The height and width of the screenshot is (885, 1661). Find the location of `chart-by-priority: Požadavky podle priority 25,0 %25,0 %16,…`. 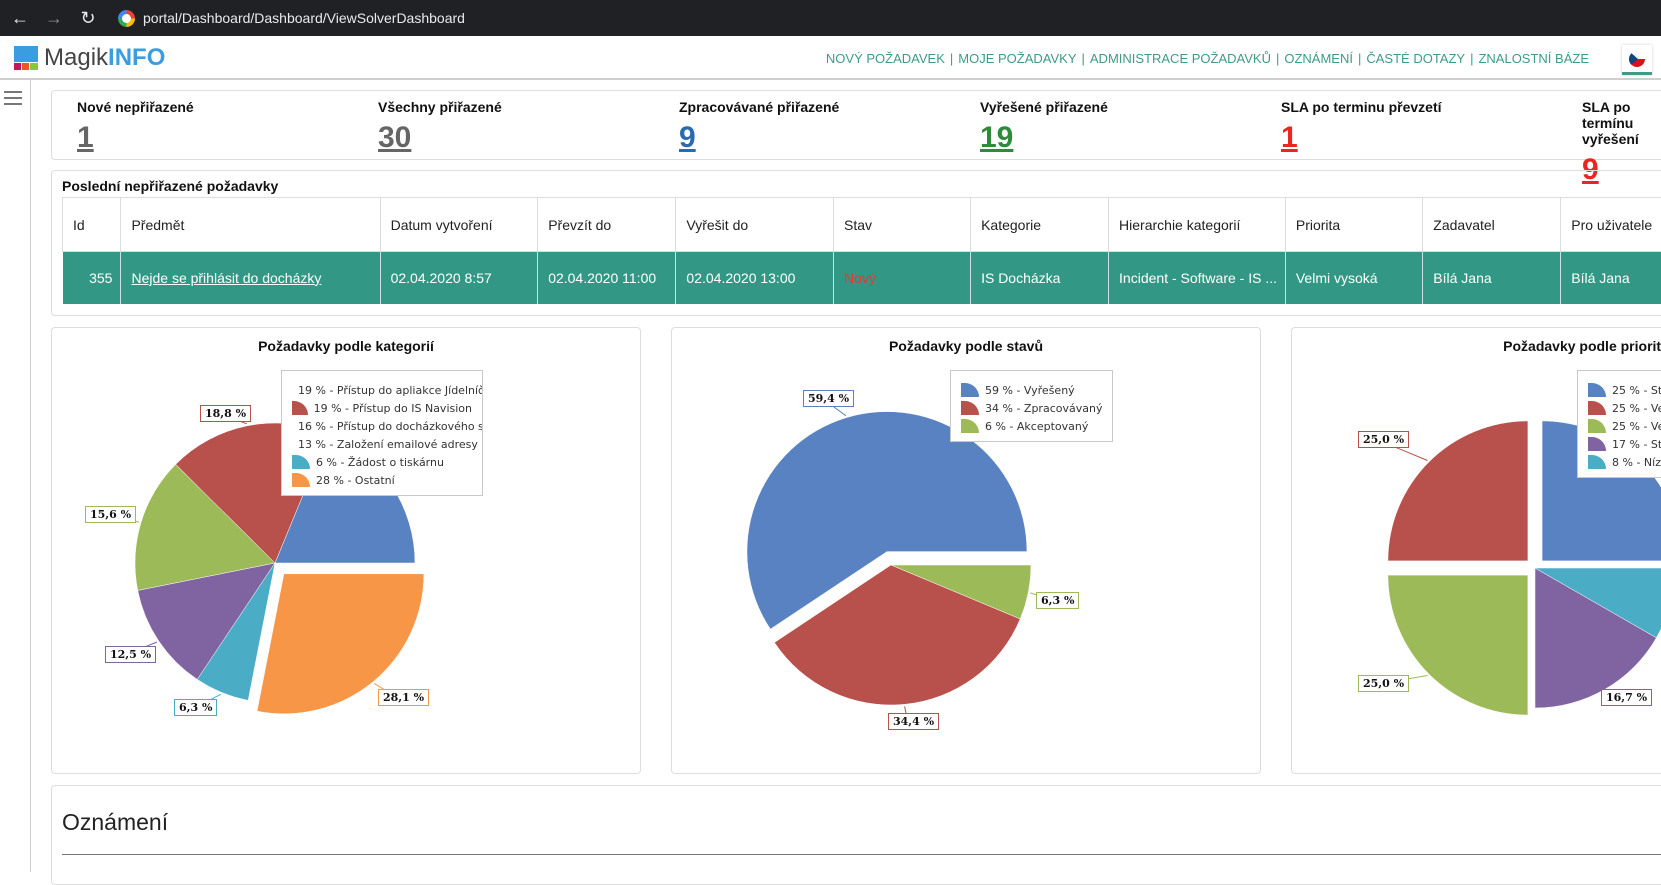

chart-by-priority: Požadavky podle priority 25,0 %25,0 %16,… is located at coordinates (1476, 550).